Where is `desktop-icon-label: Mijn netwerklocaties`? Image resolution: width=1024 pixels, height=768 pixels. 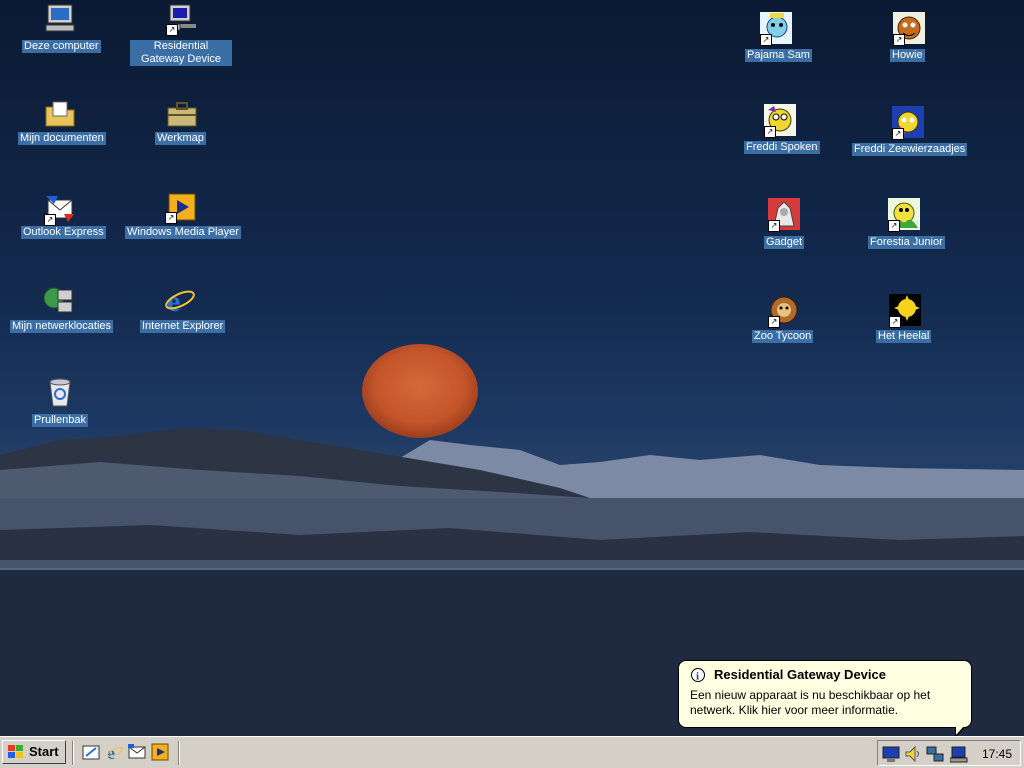
desktop-icon-label: Mijn netwerklocaties is located at coordinates (62, 326).